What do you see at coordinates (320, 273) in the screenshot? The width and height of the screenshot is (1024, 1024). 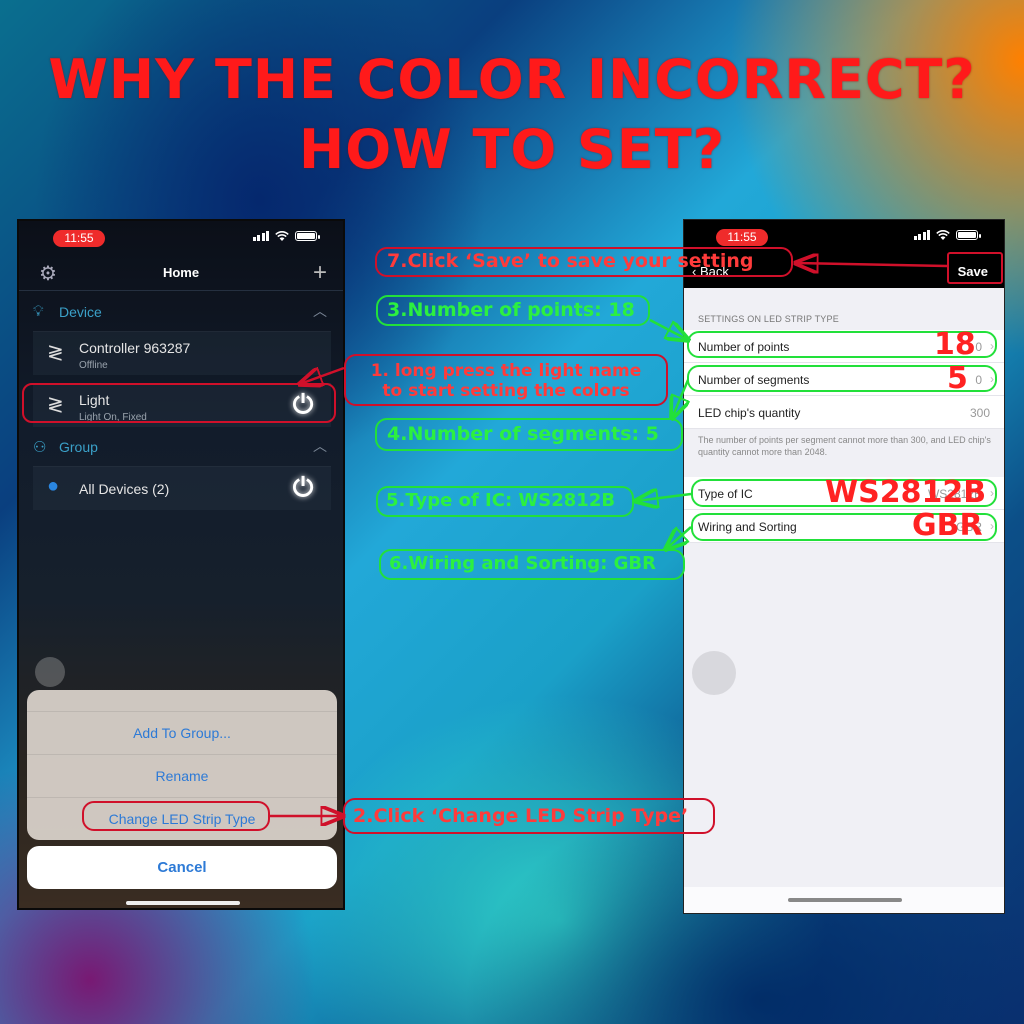 I see `plus-icon: +` at bounding box center [320, 273].